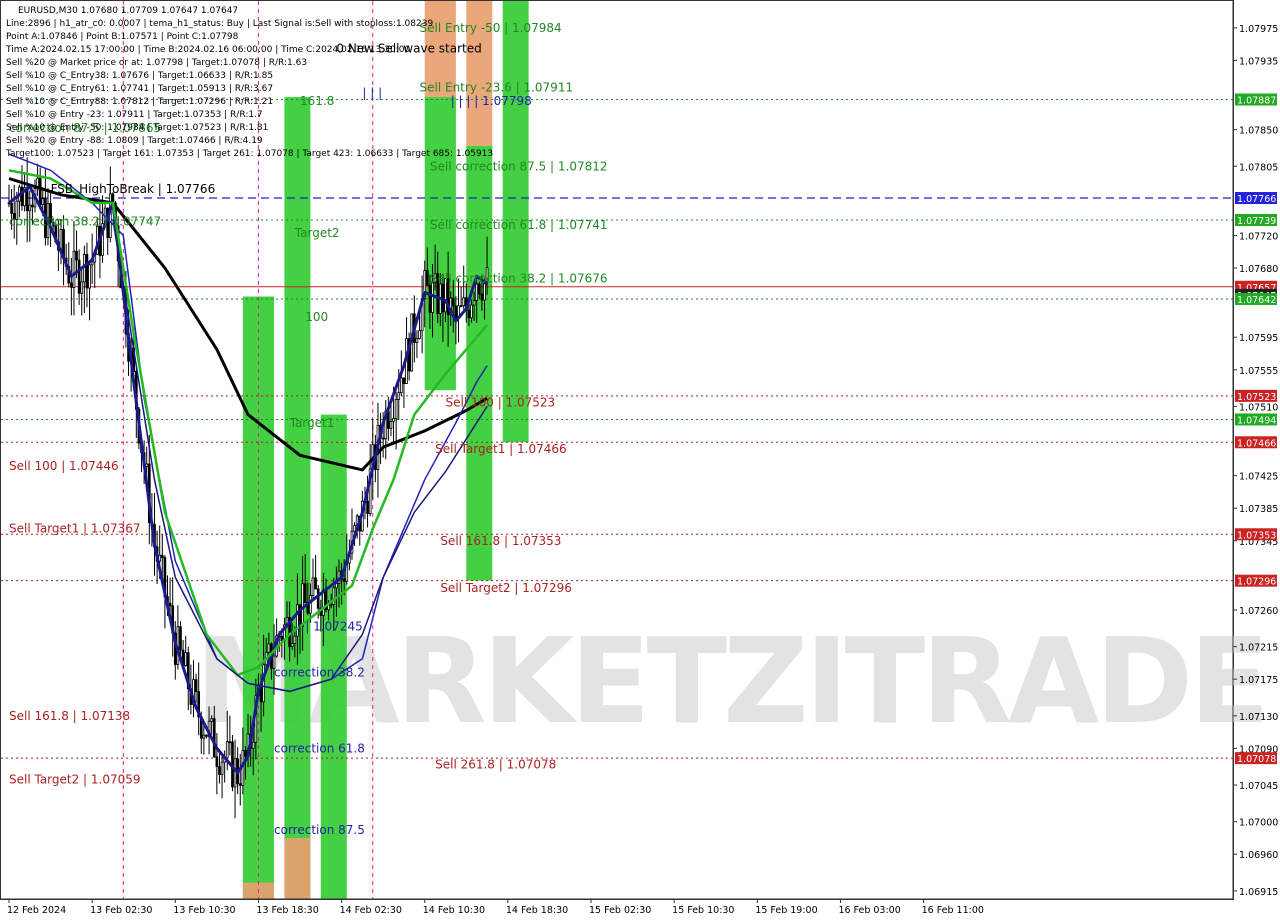 The width and height of the screenshot is (1280, 924). What do you see at coordinates (1258, 786) in the screenshot?
I see `y-tick-label-17: 1.07045` at bounding box center [1258, 786].